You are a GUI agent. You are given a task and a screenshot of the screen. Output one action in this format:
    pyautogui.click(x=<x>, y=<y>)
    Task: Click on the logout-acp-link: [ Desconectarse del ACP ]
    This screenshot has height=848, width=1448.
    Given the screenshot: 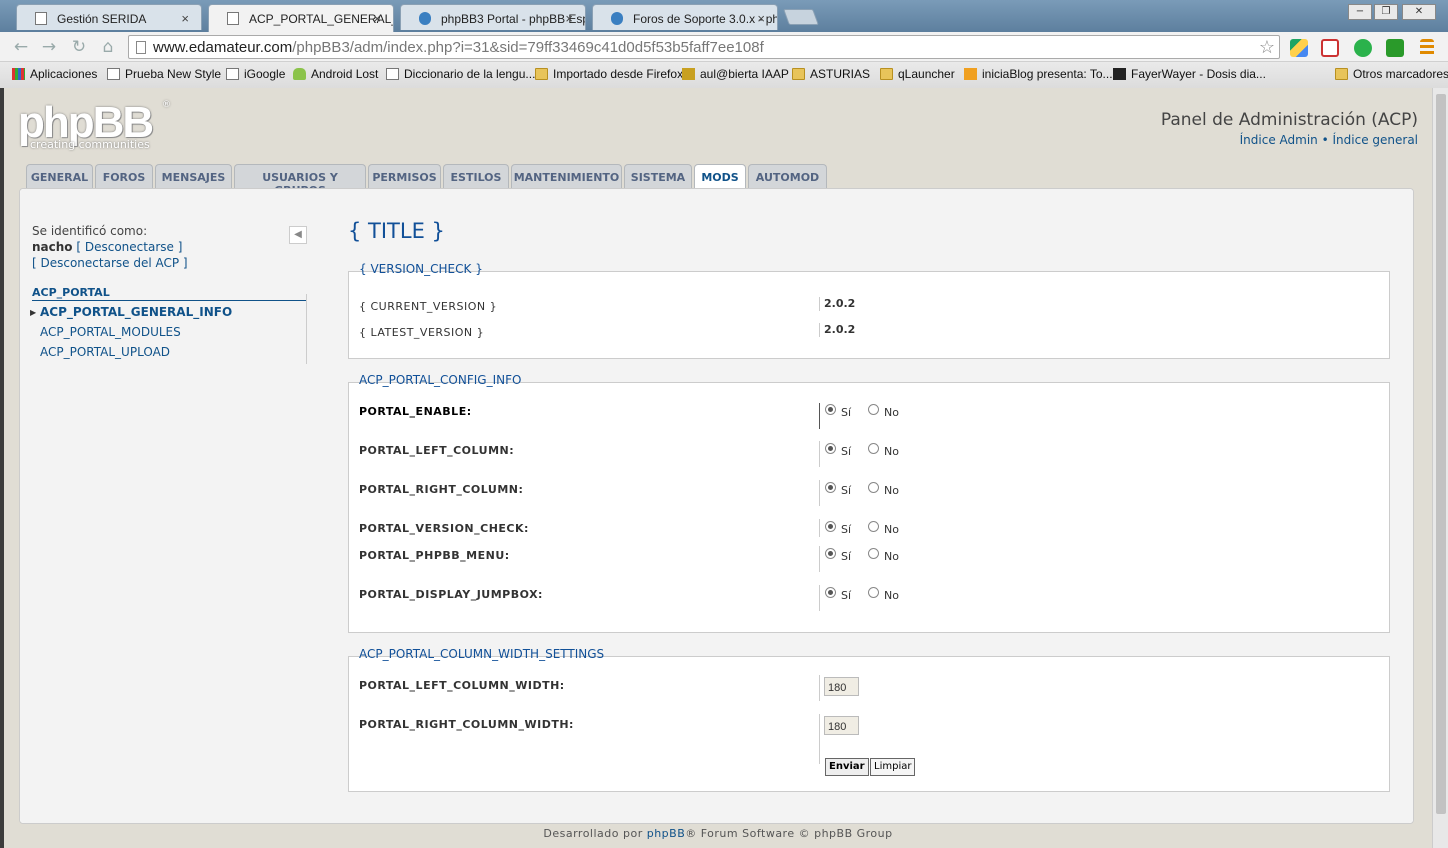 What is the action you would take?
    pyautogui.click(x=110, y=263)
    